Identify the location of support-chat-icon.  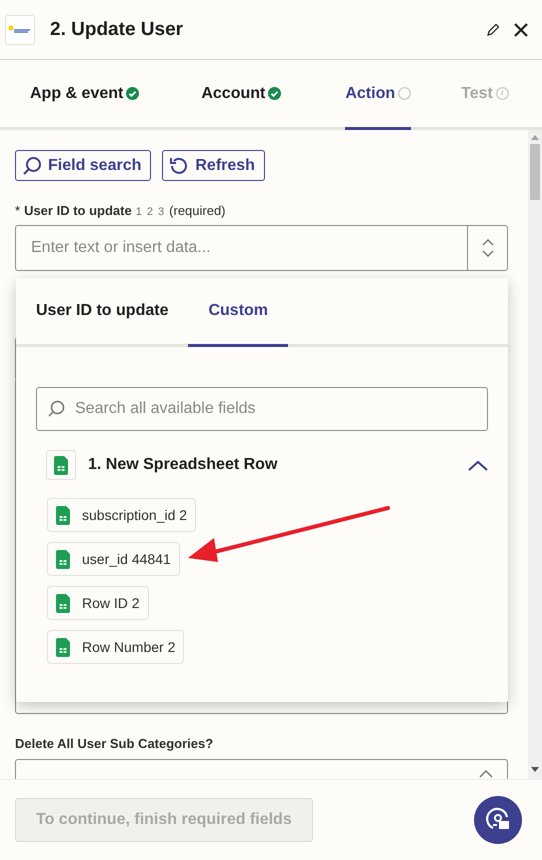
(498, 820).